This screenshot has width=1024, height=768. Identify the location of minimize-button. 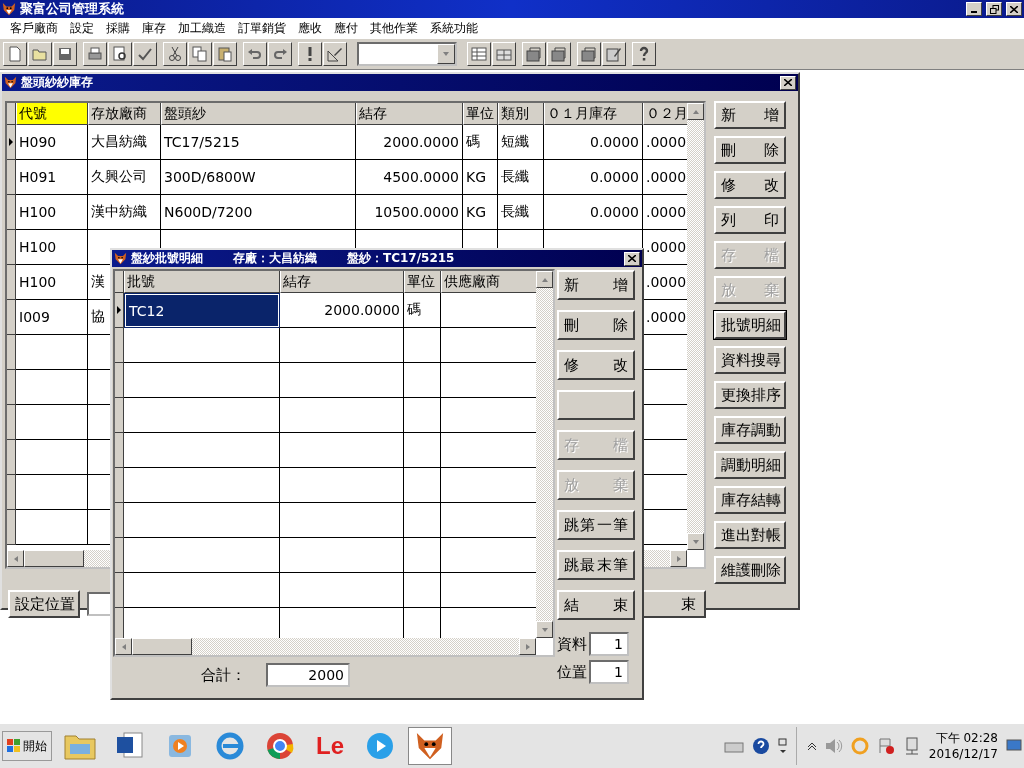
(974, 9).